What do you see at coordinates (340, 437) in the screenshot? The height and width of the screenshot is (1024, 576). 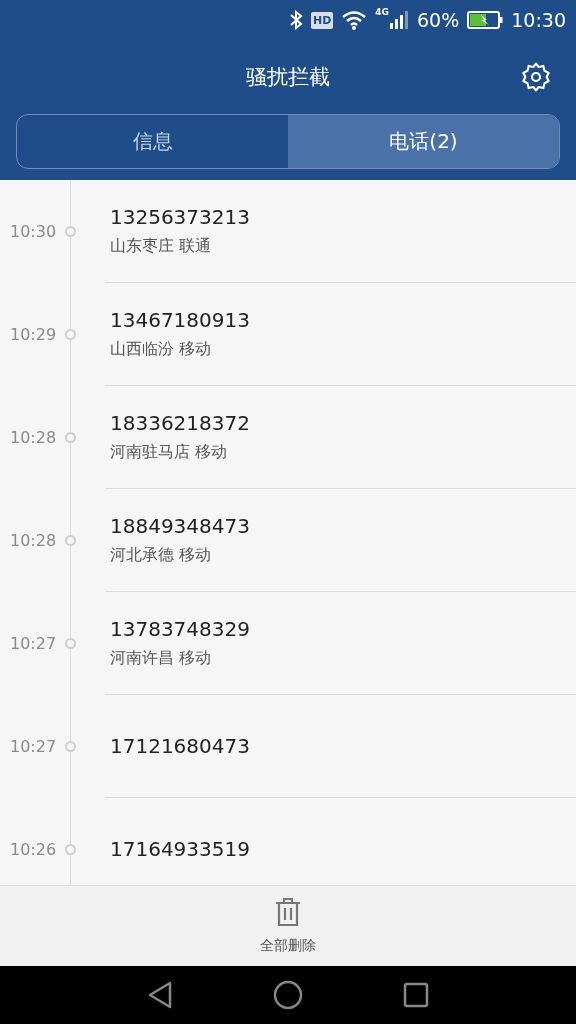 I see `call-item: 18336218372 河南驻马店 移动` at bounding box center [340, 437].